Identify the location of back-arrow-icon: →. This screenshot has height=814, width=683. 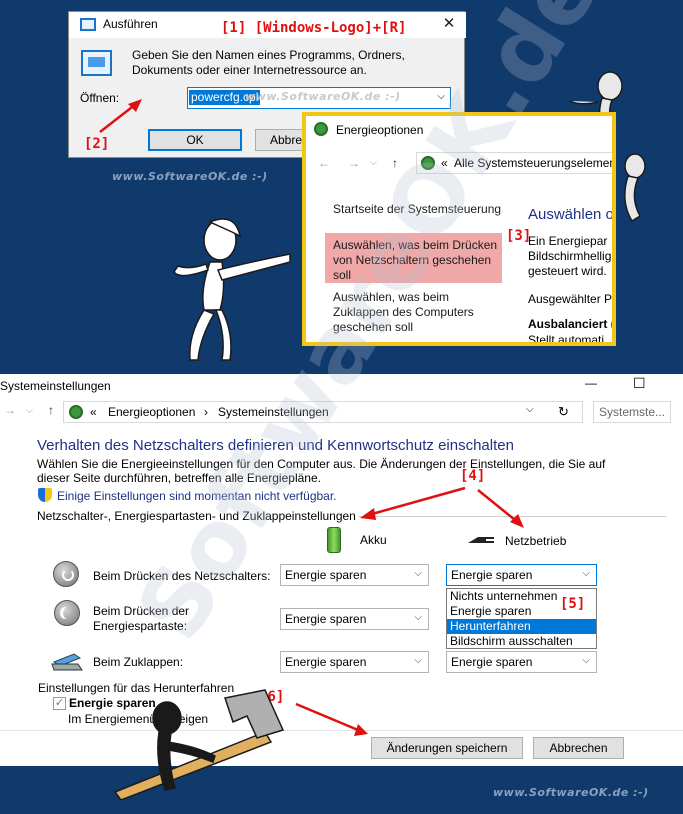
(10, 410).